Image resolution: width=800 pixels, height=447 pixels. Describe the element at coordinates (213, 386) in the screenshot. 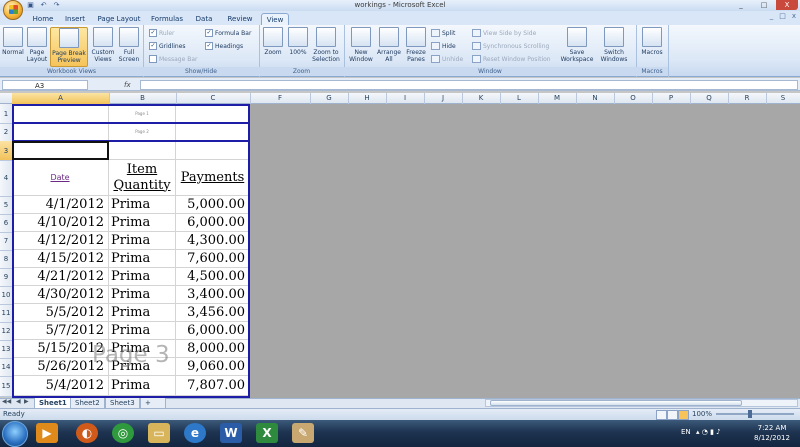

I see `payment-cell: 7,807.00` at that location.